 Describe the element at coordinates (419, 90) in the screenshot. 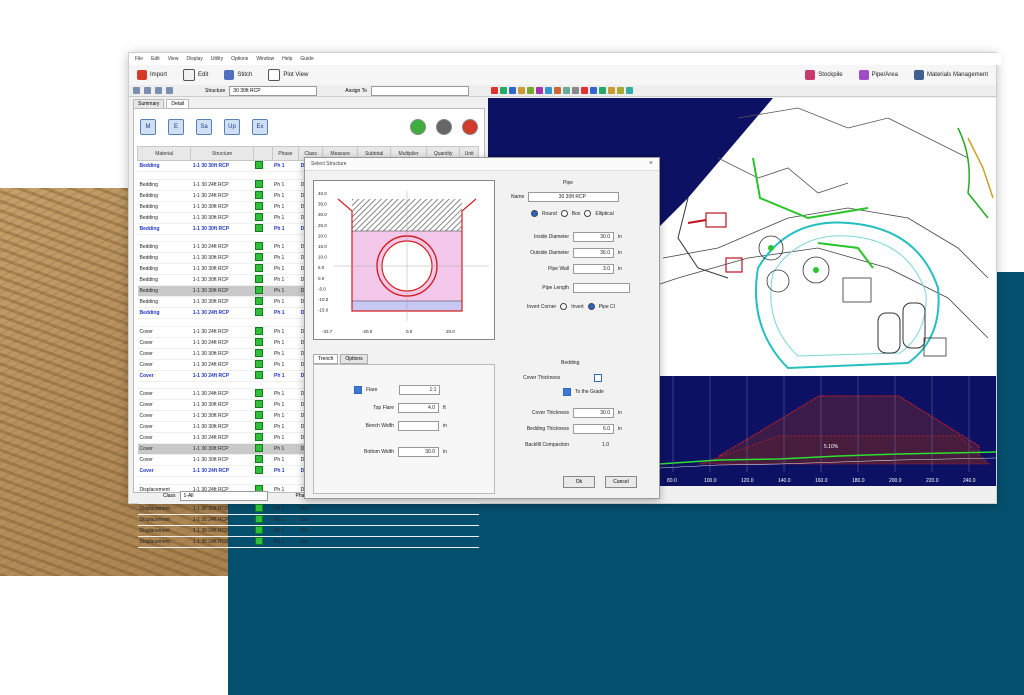

I see `assign-select` at that location.